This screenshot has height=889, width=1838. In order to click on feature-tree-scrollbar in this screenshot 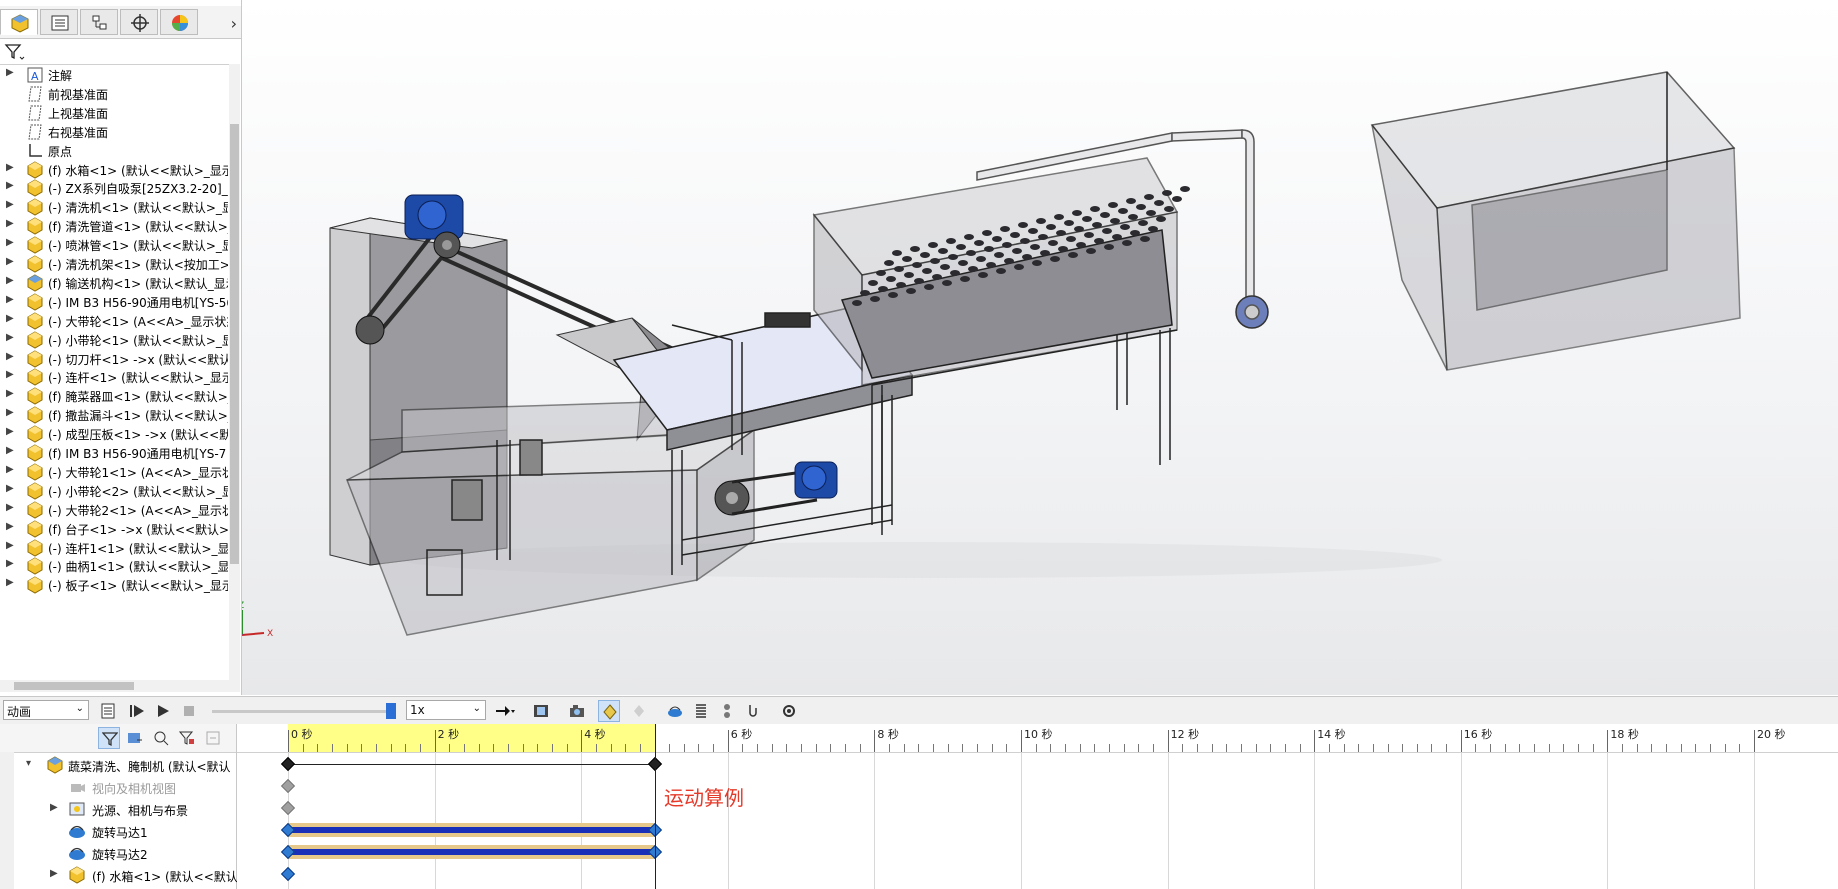, I will do `click(234, 372)`.